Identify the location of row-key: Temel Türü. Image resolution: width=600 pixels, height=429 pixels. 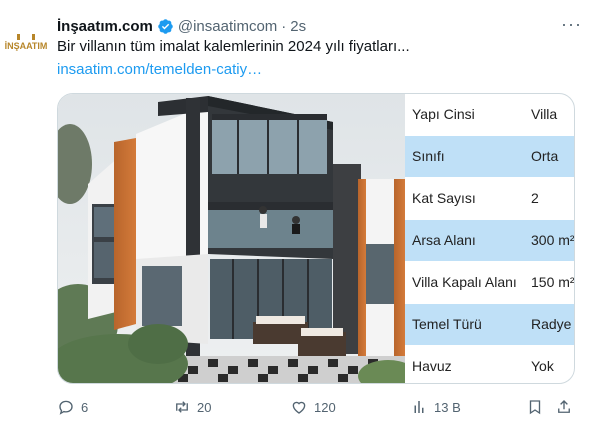
(447, 324).